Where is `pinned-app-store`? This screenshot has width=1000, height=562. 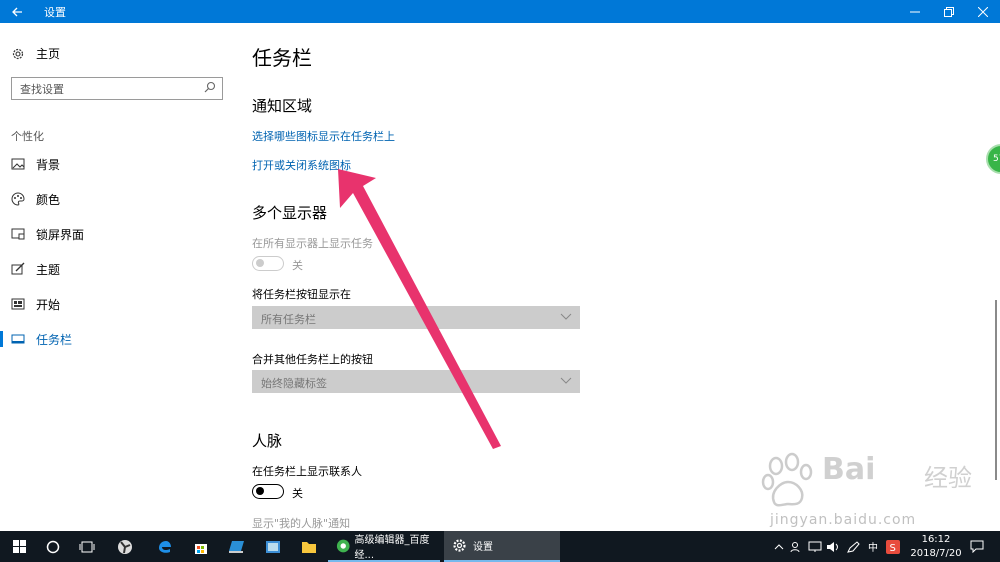
pinned-app-store is located at coordinates (201, 546).